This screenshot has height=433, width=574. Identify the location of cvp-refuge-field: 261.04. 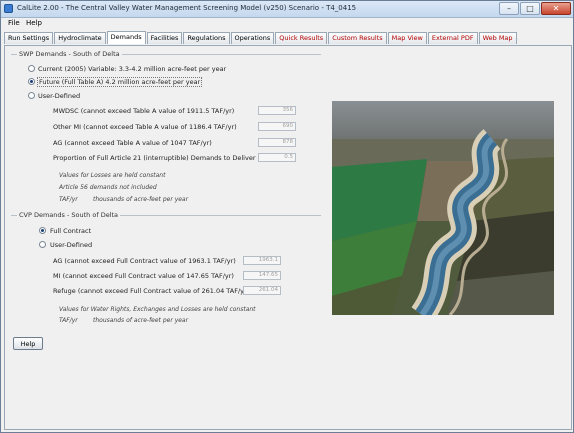
(262, 290).